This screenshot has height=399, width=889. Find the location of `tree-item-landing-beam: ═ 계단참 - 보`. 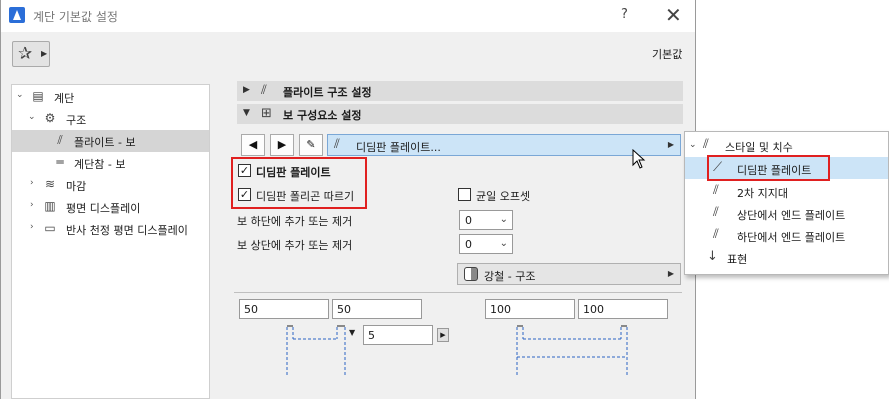

tree-item-landing-beam: ═ 계단참 - 보 is located at coordinates (110, 163).